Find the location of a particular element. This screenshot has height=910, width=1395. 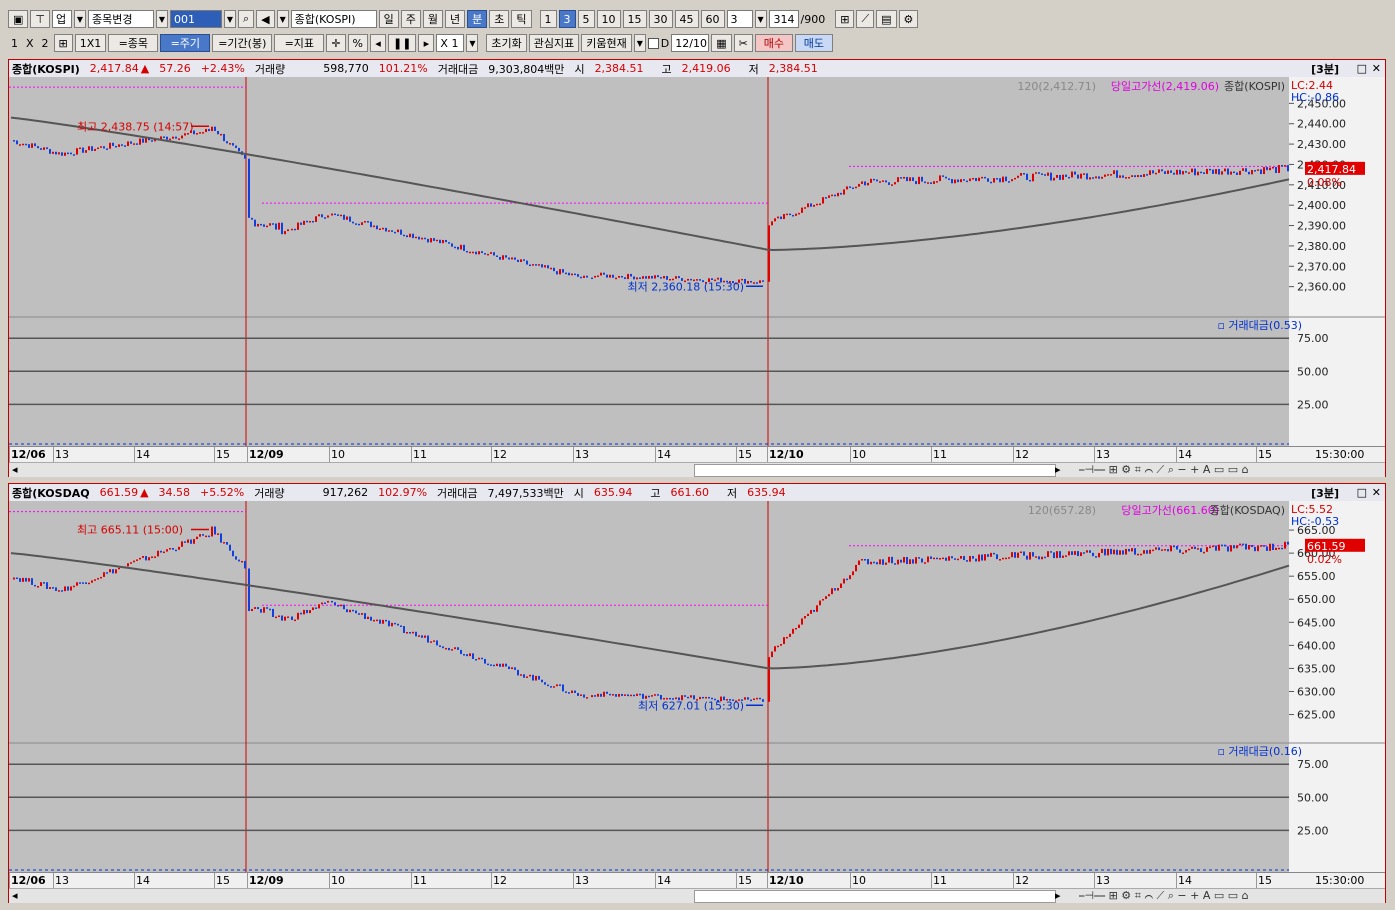

period-year: 년 is located at coordinates (455, 19).